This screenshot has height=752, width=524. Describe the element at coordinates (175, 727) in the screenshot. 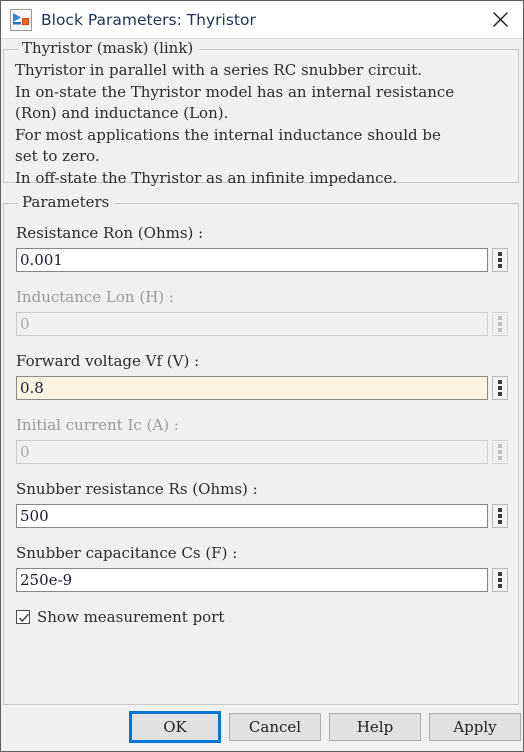

I see `ok-button: OK` at that location.